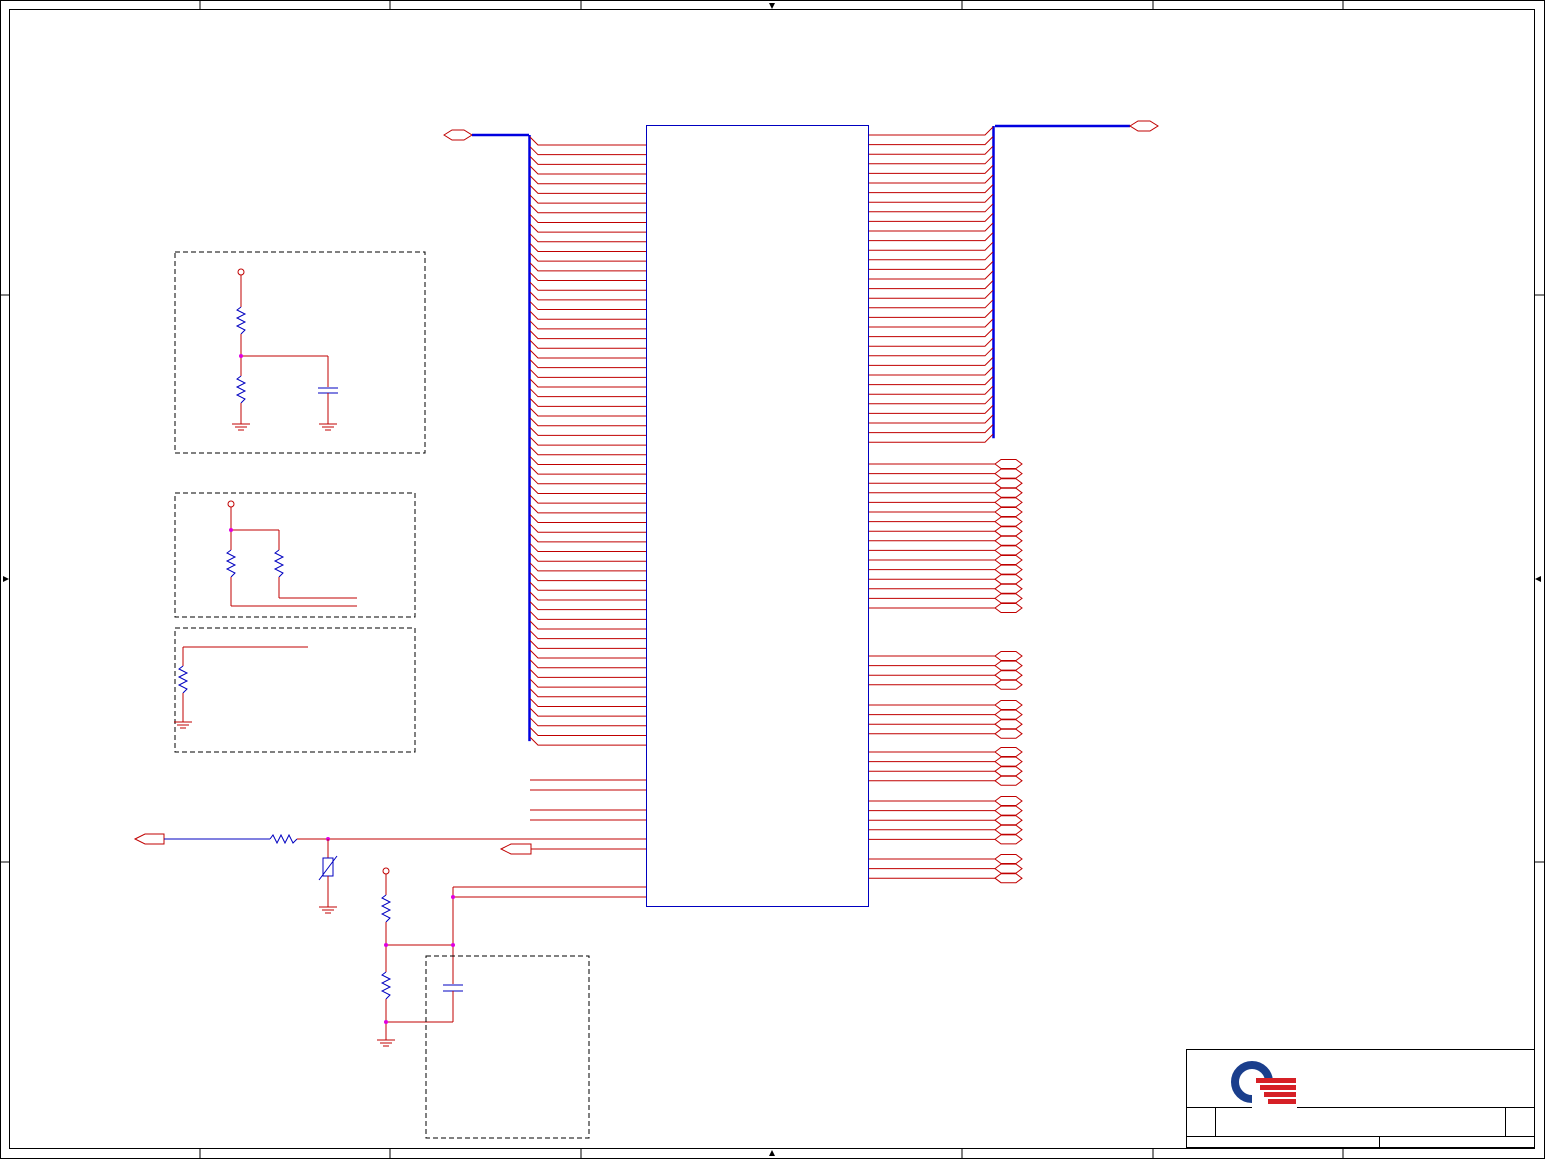 The height and width of the screenshot is (1159, 1545). Describe the element at coordinates (389, 873) in the screenshot. I see `input-filter-circuit` at that location.